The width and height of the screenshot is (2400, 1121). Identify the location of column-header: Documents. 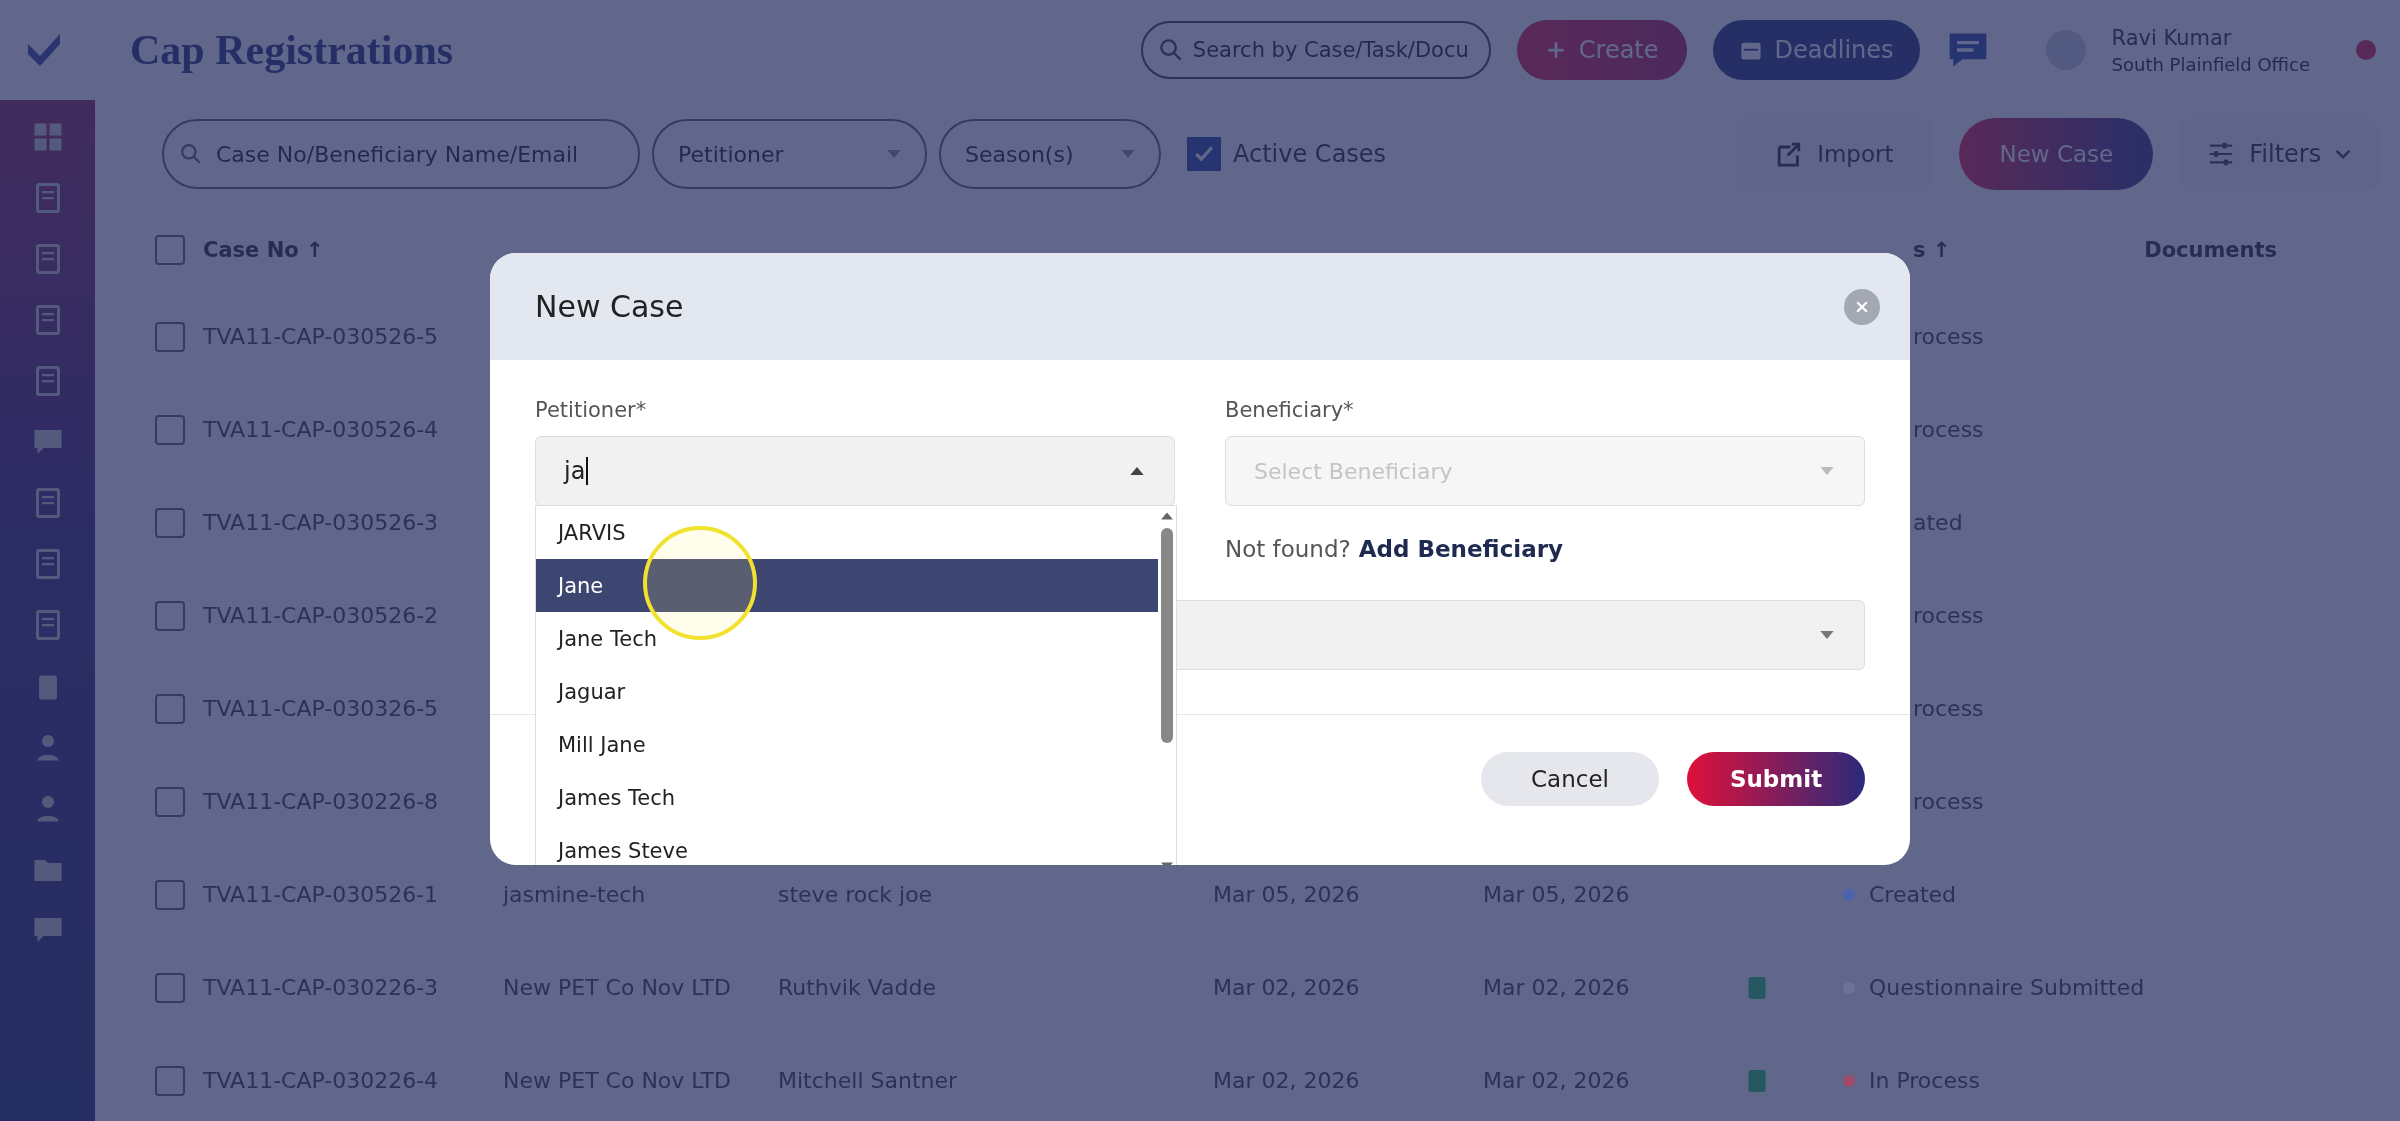
(2211, 250).